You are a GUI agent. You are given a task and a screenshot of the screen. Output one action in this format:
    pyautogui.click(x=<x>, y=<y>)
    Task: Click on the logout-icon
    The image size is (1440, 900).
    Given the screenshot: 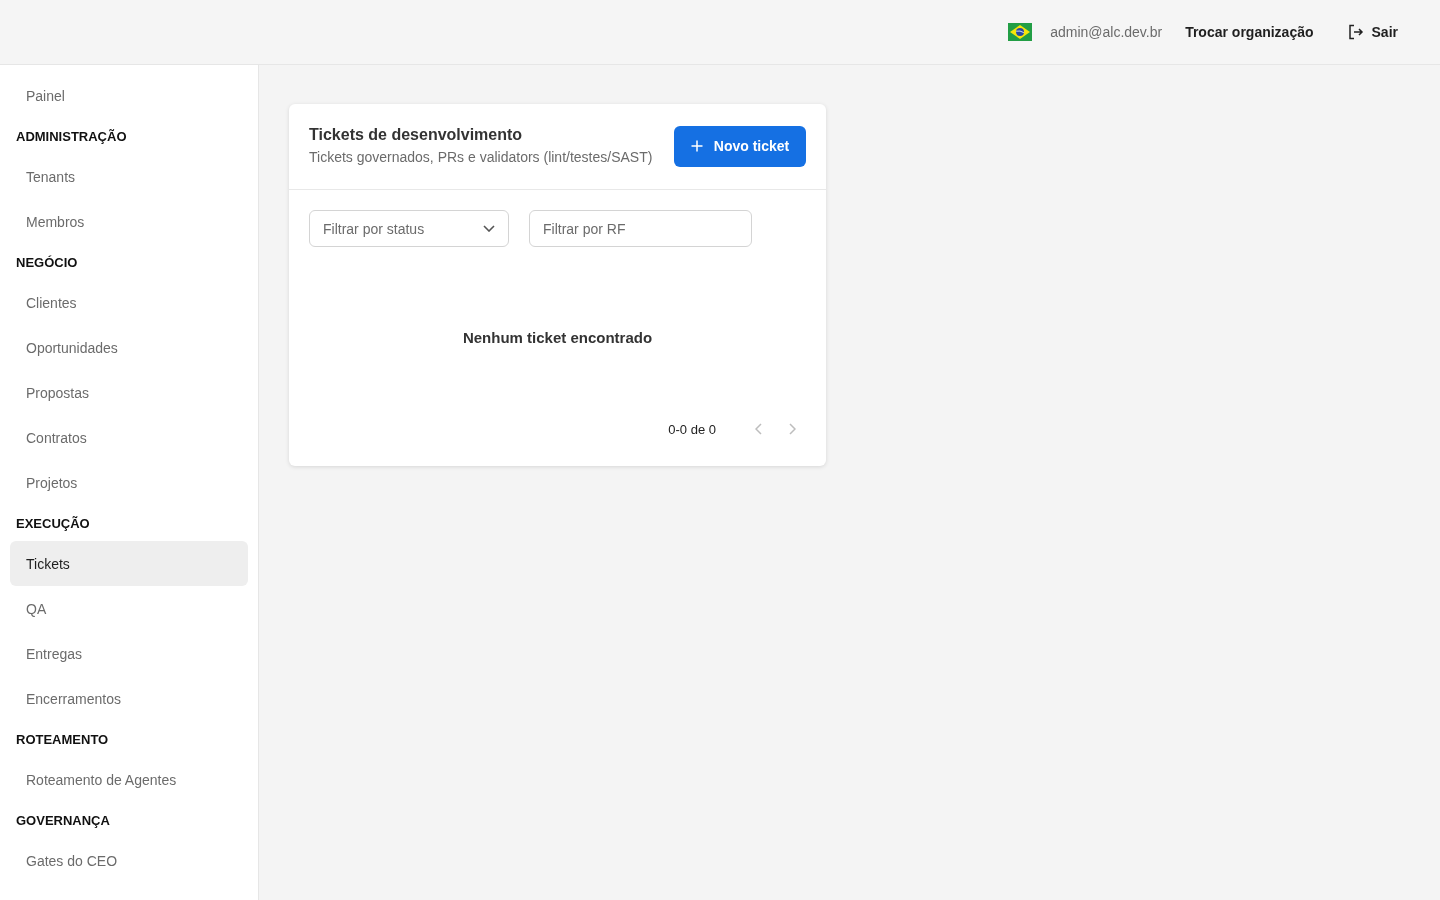 What is the action you would take?
    pyautogui.click(x=1355, y=32)
    